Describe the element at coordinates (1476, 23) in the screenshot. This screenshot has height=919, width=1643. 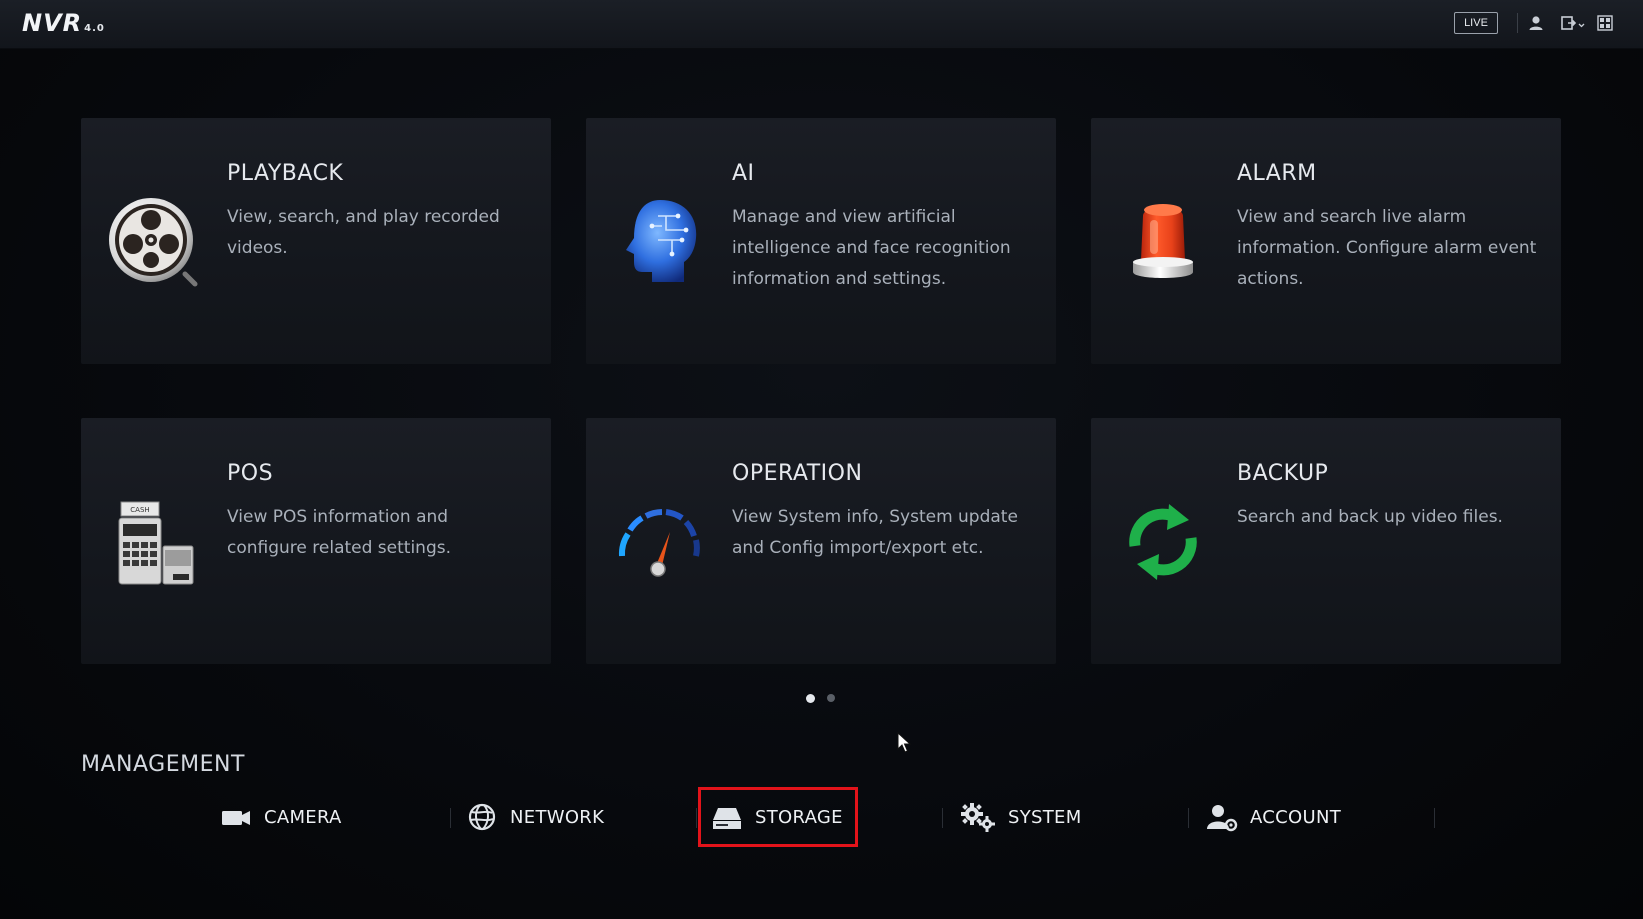
I see `live-button: LIVE` at that location.